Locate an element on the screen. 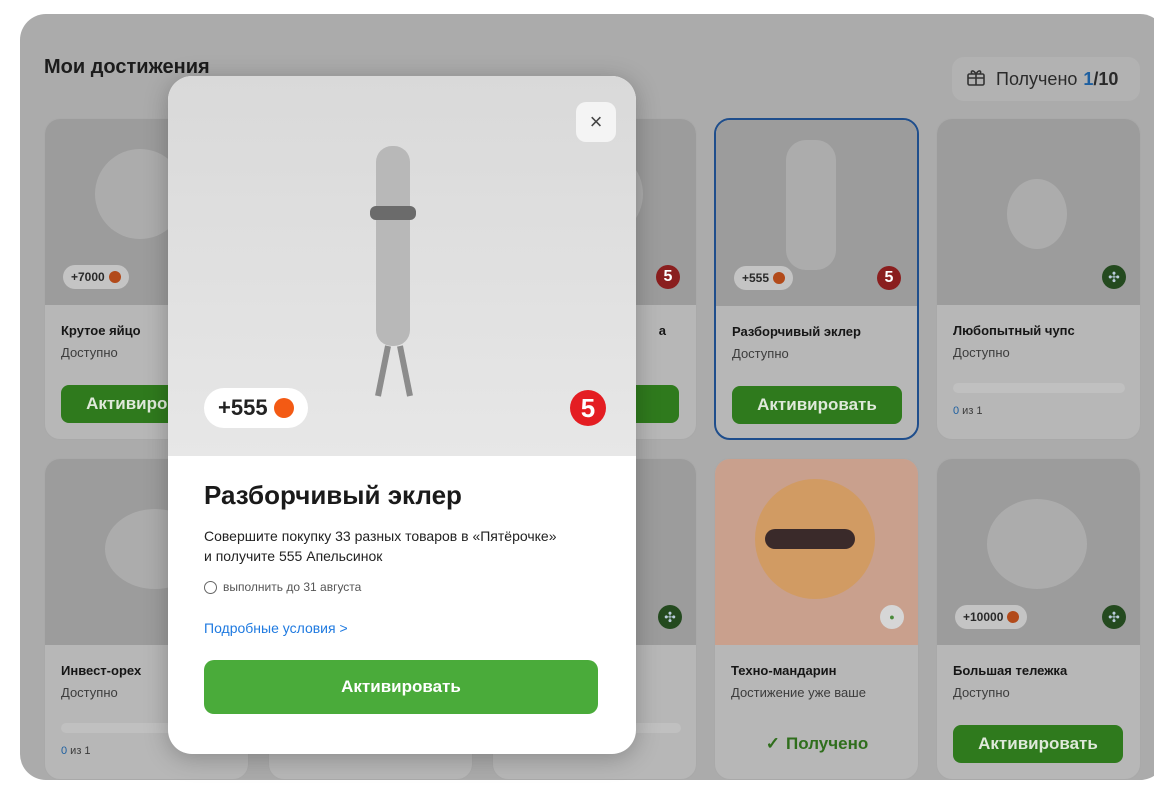  achievement-name: Крутое яйцо is located at coordinates (101, 330).